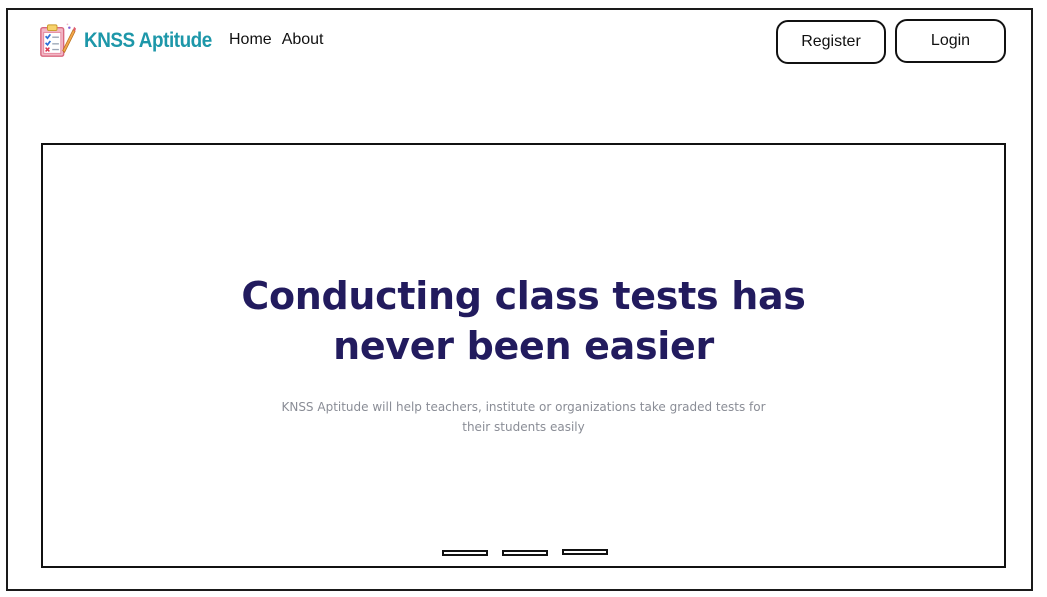 Image resolution: width=1047 pixels, height=597 pixels. I want to click on nav-about: About, so click(303, 40).